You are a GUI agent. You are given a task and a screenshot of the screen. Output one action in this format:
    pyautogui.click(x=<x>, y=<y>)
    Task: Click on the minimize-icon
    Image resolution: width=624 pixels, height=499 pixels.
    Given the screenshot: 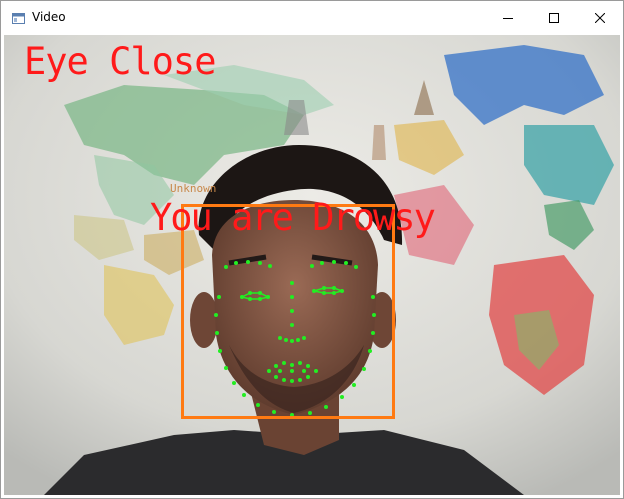 What is the action you would take?
    pyautogui.click(x=508, y=18)
    